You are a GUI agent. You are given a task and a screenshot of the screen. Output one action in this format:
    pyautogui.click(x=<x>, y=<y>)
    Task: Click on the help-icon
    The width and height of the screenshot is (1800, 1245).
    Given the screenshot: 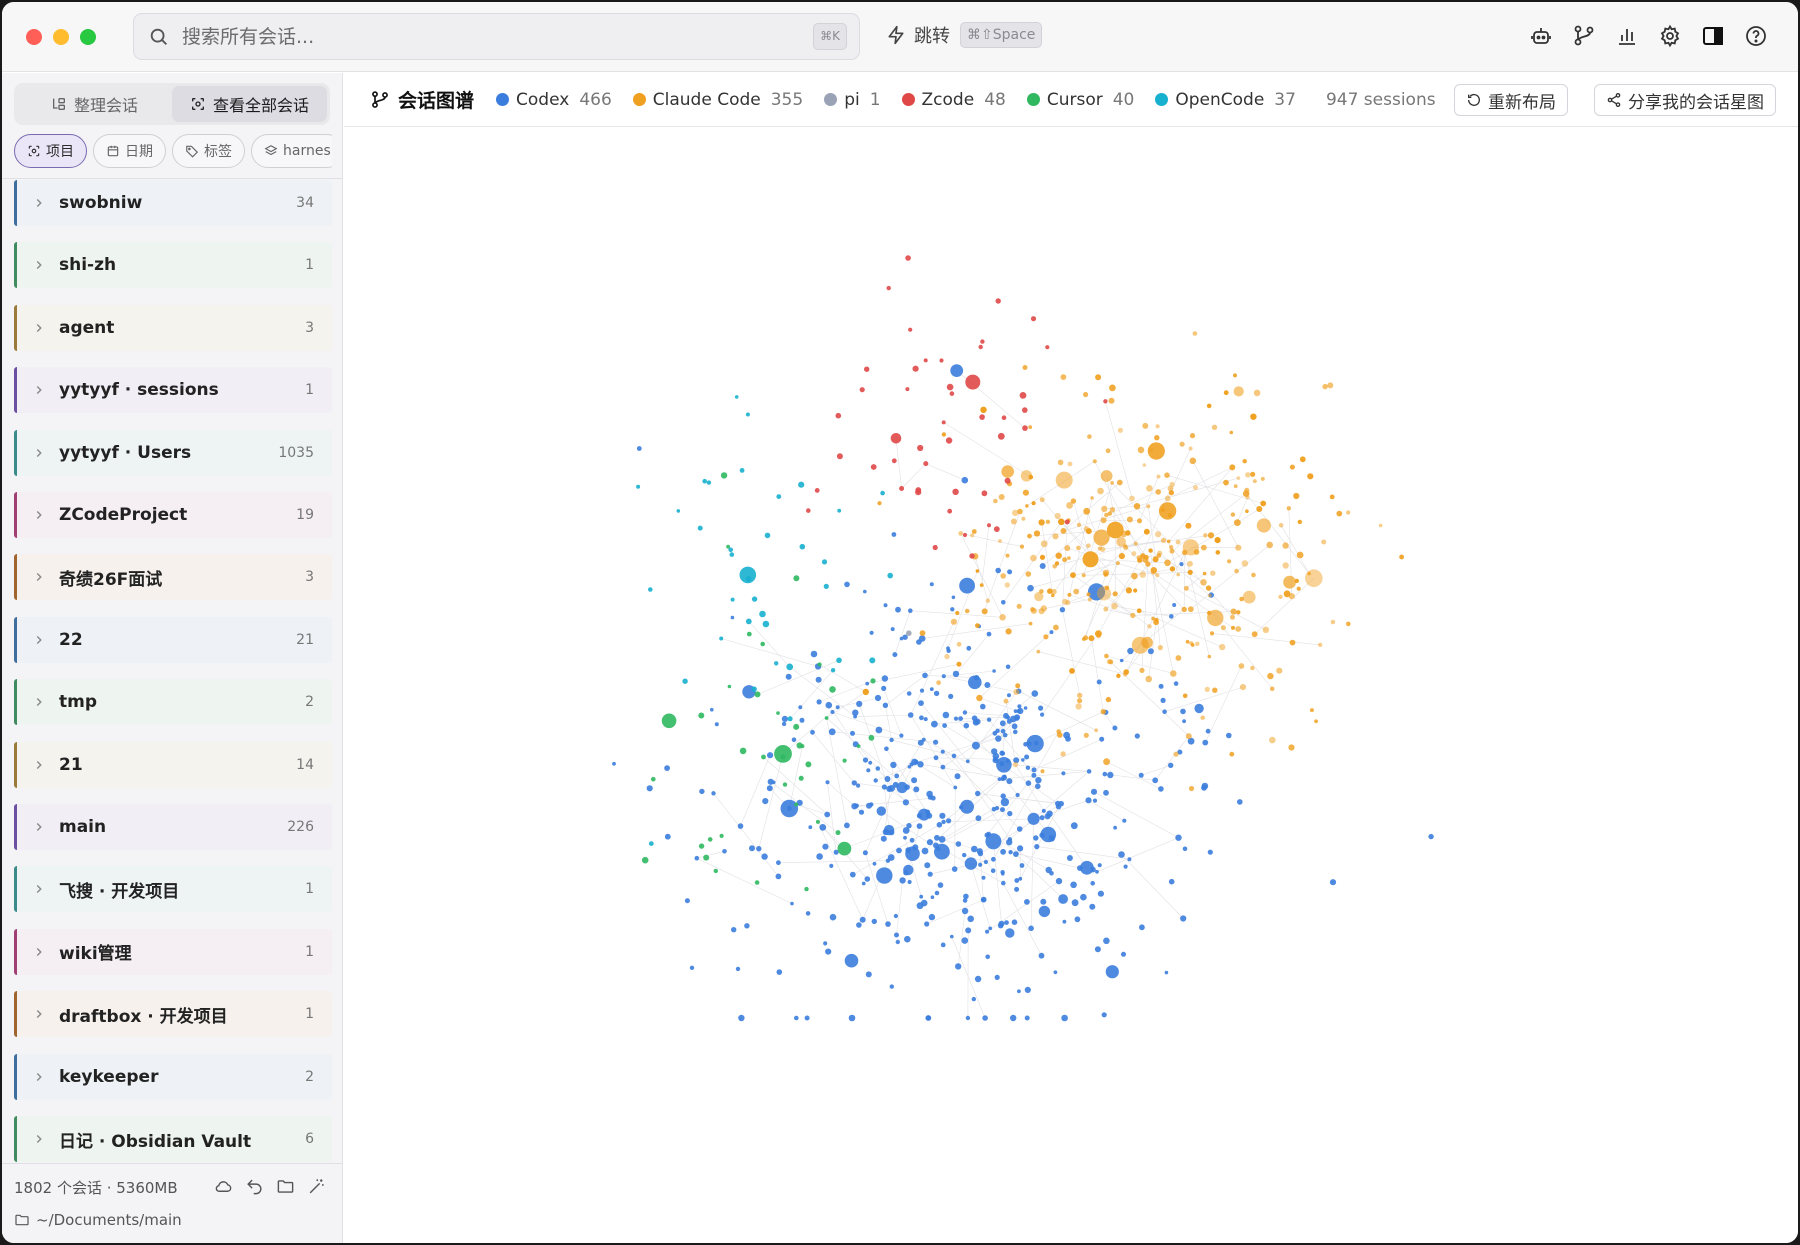 What is the action you would take?
    pyautogui.click(x=1756, y=36)
    